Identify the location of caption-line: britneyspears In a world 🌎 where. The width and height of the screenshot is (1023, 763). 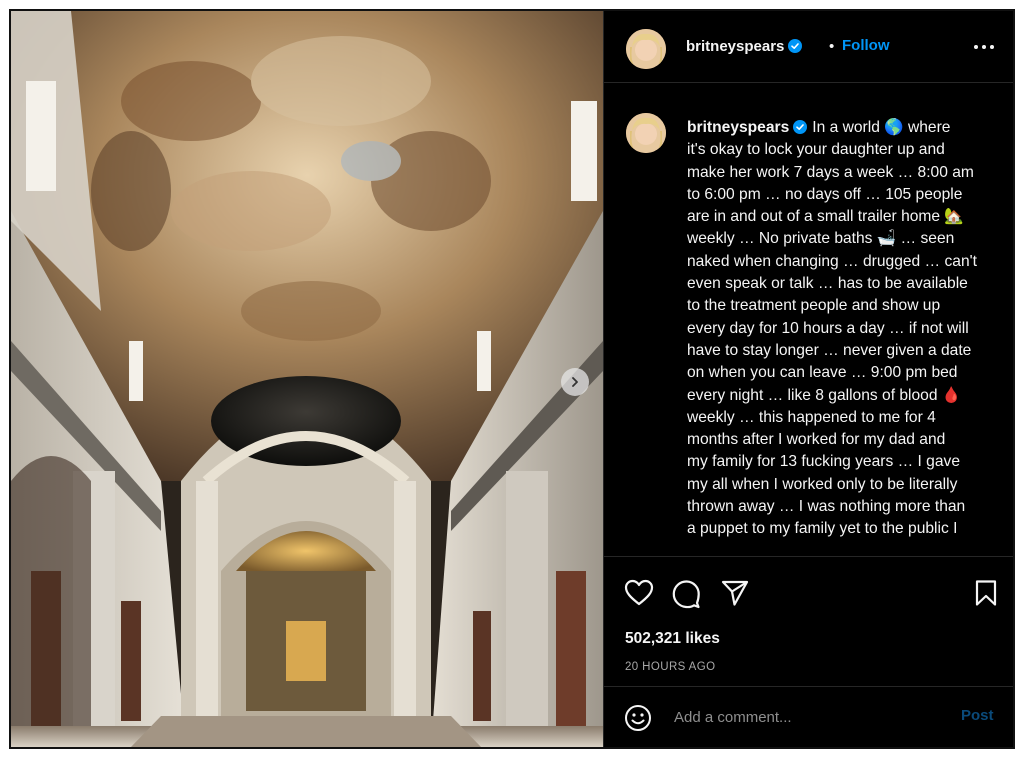
(842, 128).